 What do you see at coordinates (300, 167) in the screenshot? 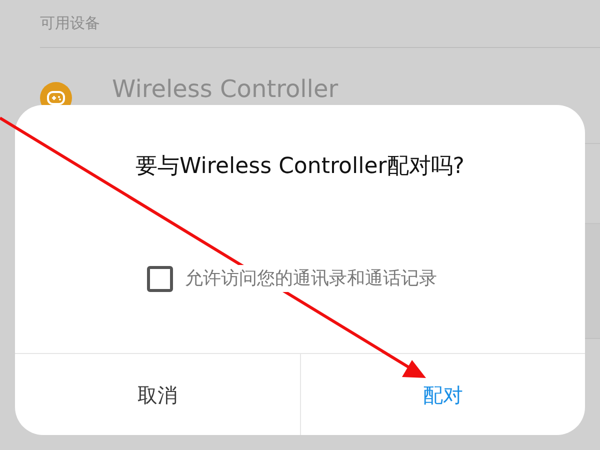
I see `dialog-title: 要与Wireless Controller配对吗?` at bounding box center [300, 167].